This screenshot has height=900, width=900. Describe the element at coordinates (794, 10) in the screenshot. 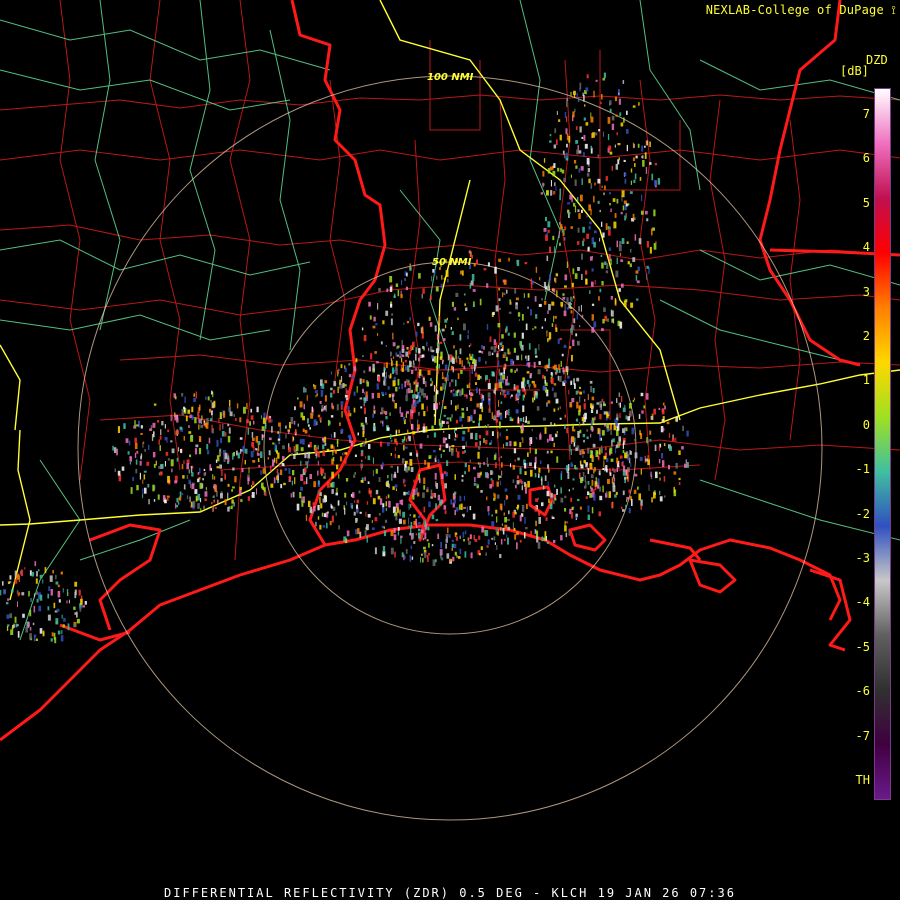

I see `credit-text: NEXLAB-College of DuPage` at that location.